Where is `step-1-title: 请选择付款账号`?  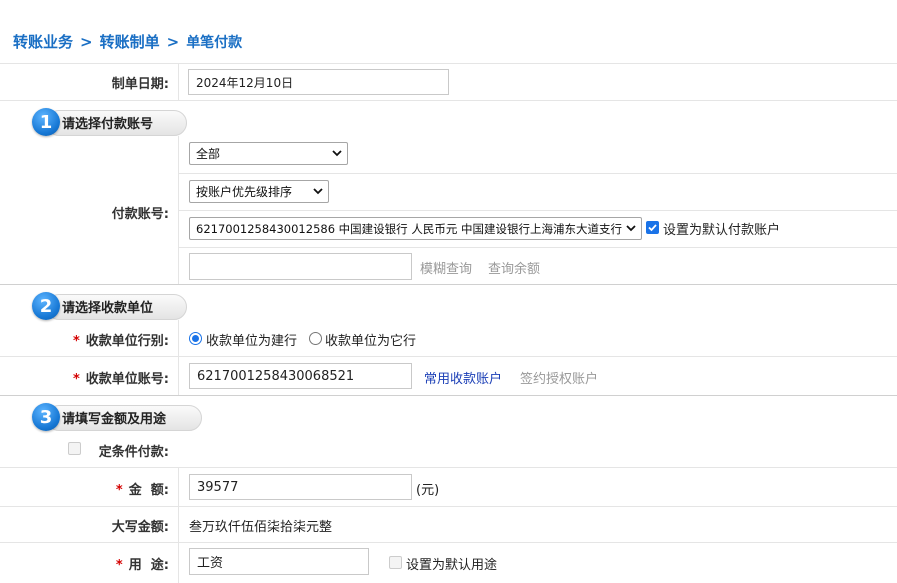
step-1-title: 请选择付款账号 is located at coordinates (108, 124).